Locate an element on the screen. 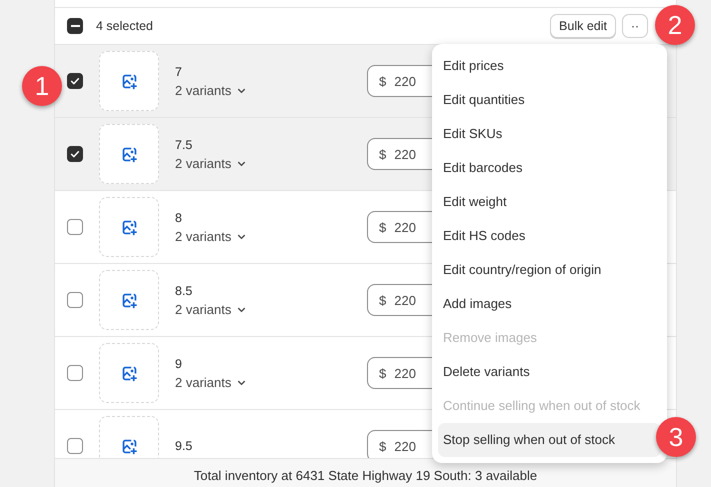 The image size is (711, 487). variant-title: 8 is located at coordinates (179, 217).